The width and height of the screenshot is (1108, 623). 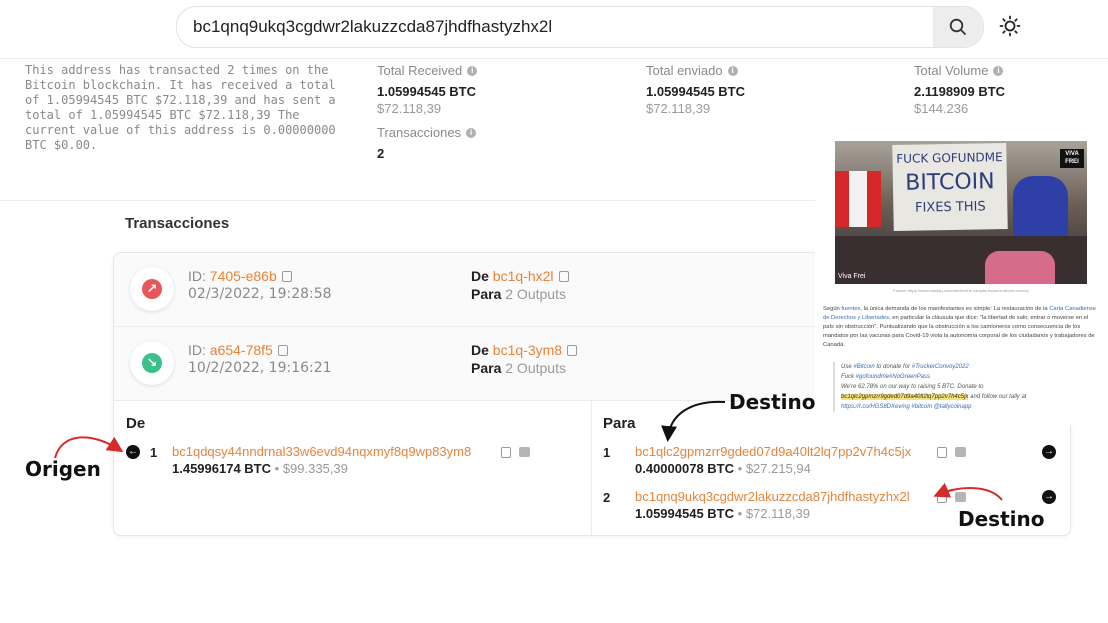 What do you see at coordinates (63, 469) in the screenshot?
I see `origin-annotation: Origen` at bounding box center [63, 469].